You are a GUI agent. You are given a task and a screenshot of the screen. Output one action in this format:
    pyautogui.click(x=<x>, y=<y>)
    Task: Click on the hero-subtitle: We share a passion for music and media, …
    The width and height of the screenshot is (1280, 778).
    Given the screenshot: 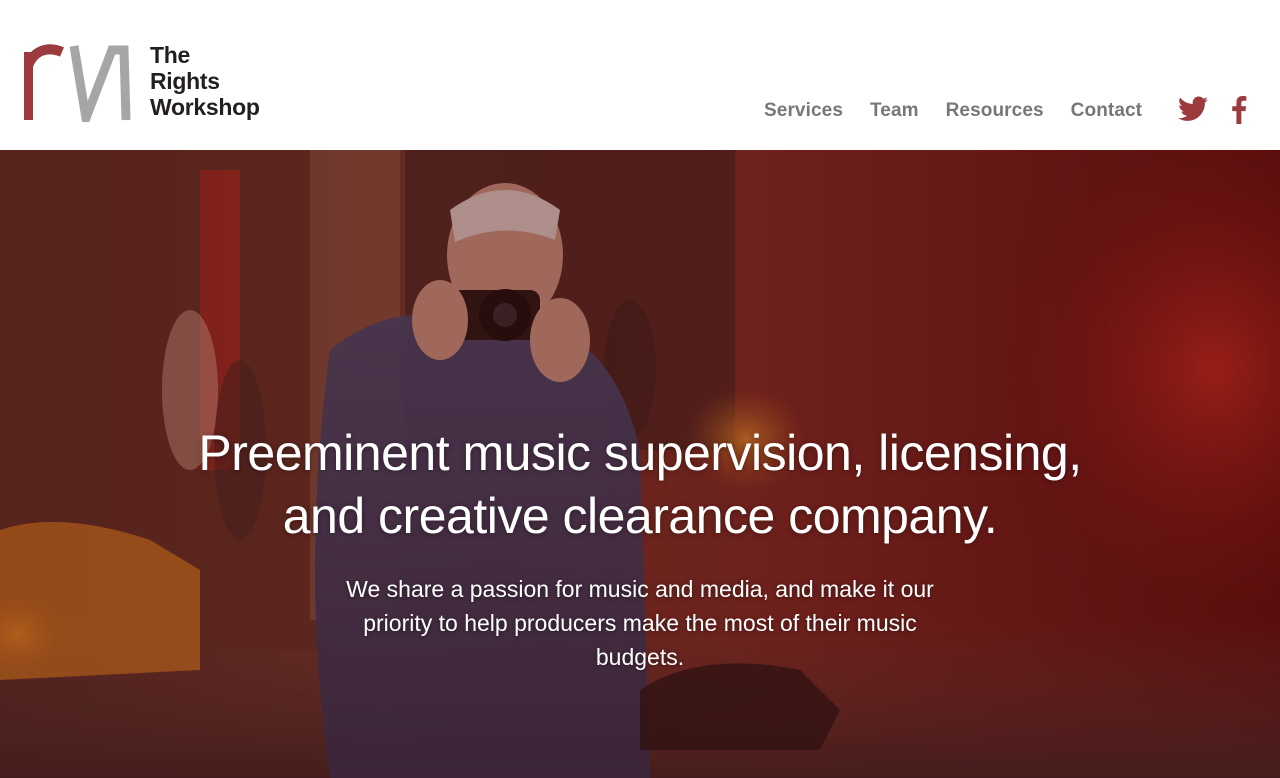 What is the action you would take?
    pyautogui.click(x=640, y=623)
    